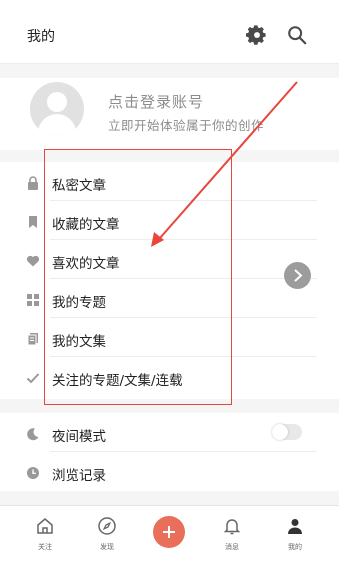 The height and width of the screenshot is (576, 339). Describe the element at coordinates (232, 527) in the screenshot. I see `bell-icon` at that location.